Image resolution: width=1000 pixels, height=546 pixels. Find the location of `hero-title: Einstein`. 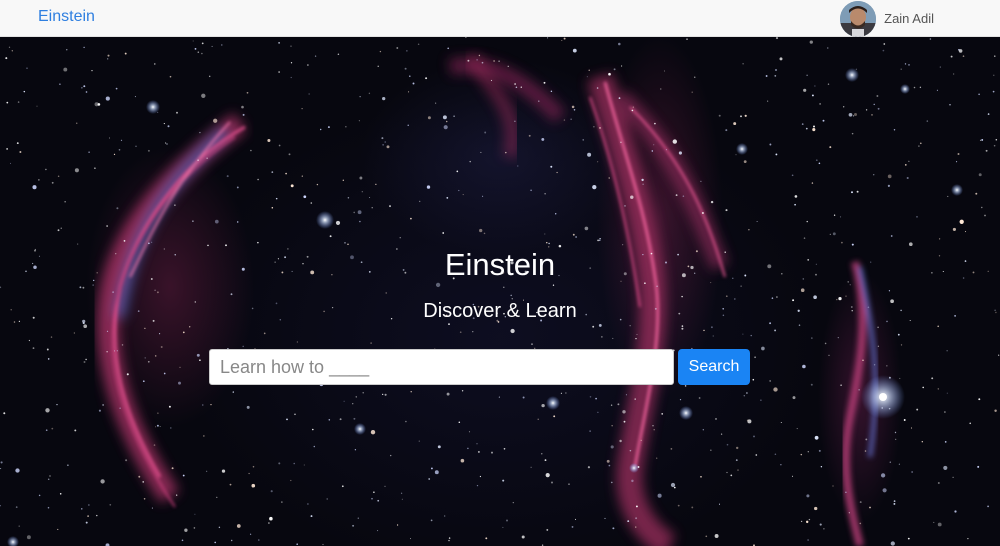

hero-title: Einstein is located at coordinates (500, 264).